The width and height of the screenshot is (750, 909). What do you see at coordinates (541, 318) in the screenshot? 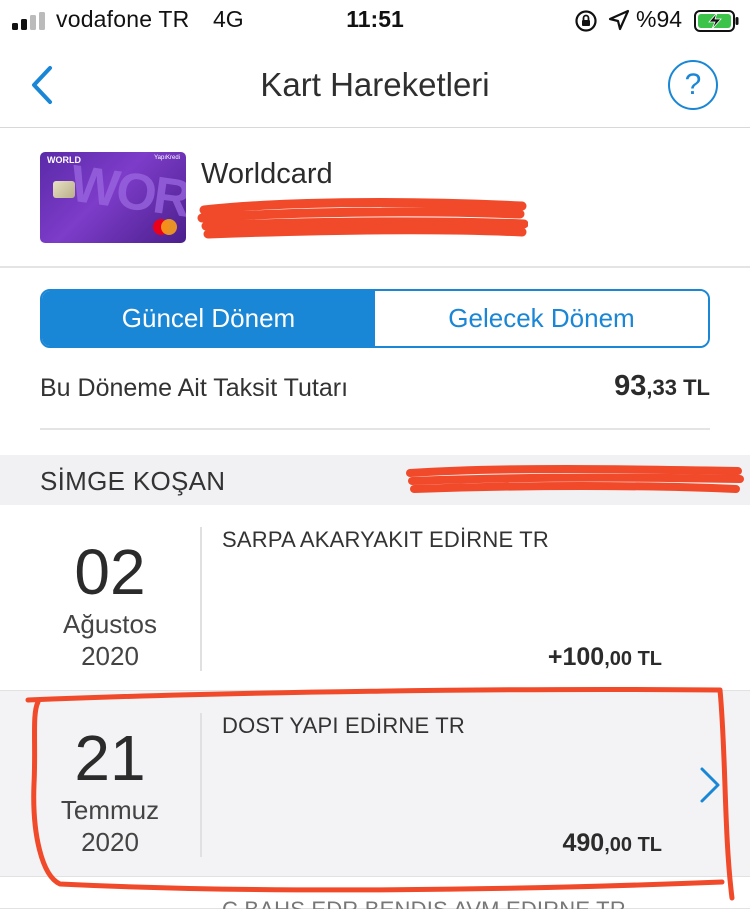
I see `tab-next-period: Gelecek Dönem` at bounding box center [541, 318].